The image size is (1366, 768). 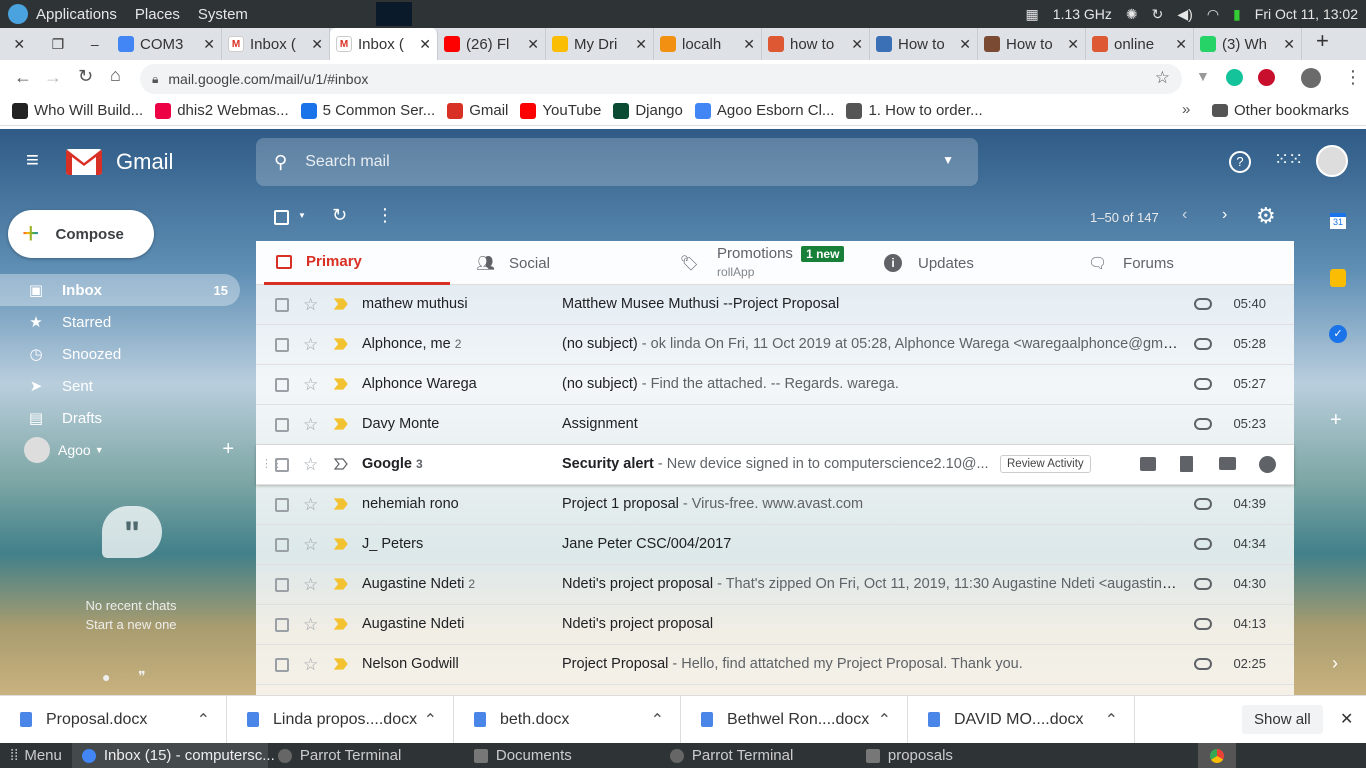 I want to click on download-item: beth.docx ⌃, so click(x=567, y=719).